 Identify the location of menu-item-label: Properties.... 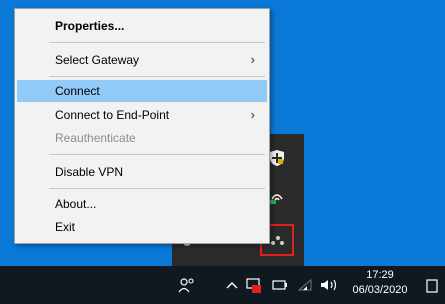
(90, 26).